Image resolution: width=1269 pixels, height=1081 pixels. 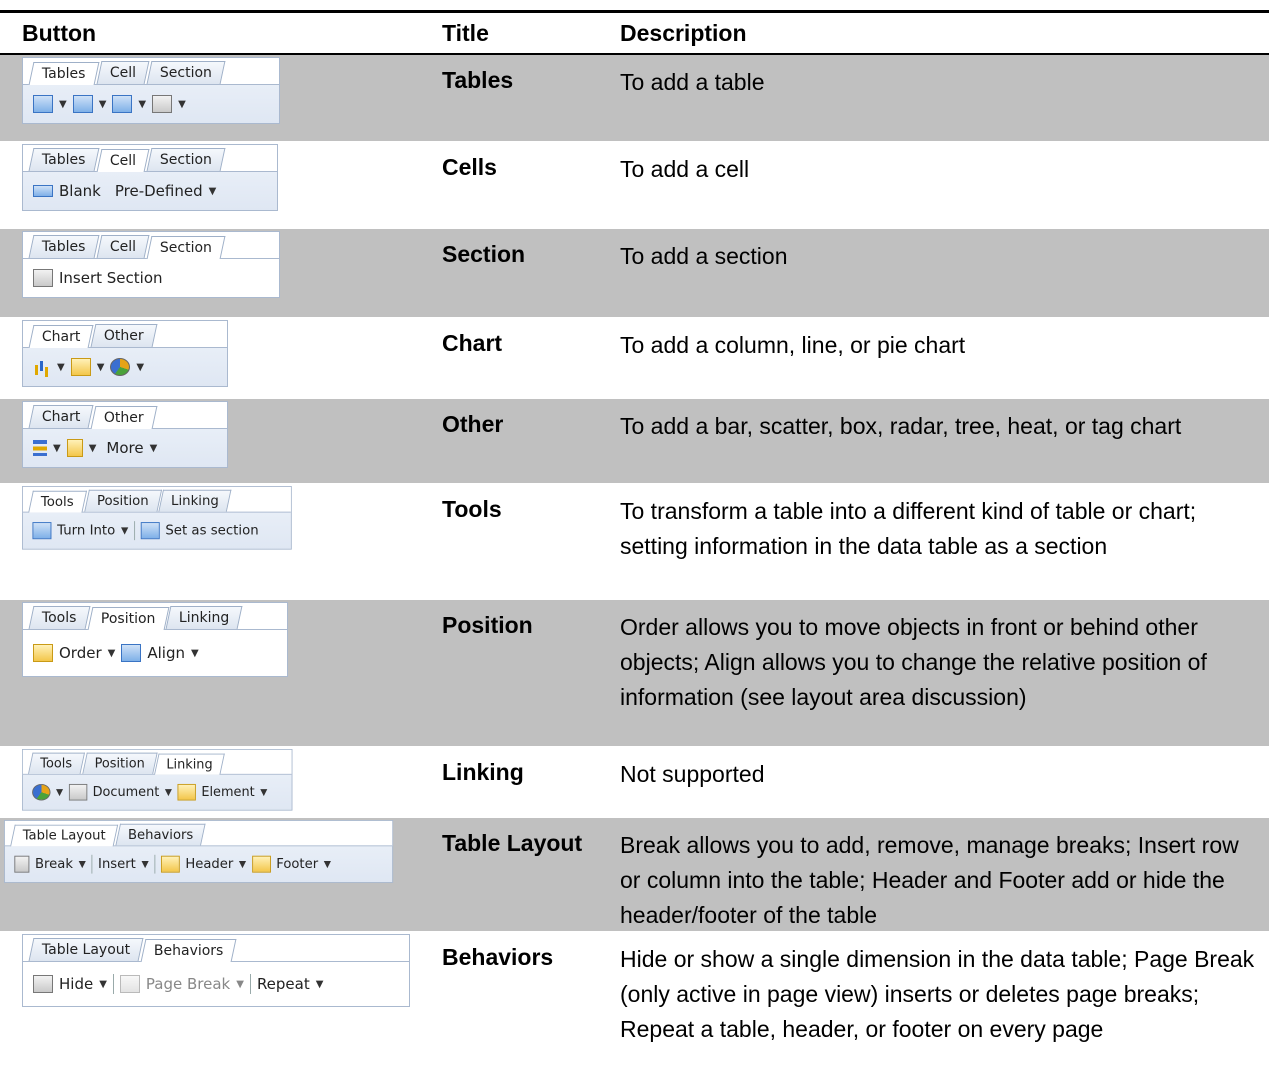 What do you see at coordinates (209, 864) in the screenshot?
I see `header-button: Header` at bounding box center [209, 864].